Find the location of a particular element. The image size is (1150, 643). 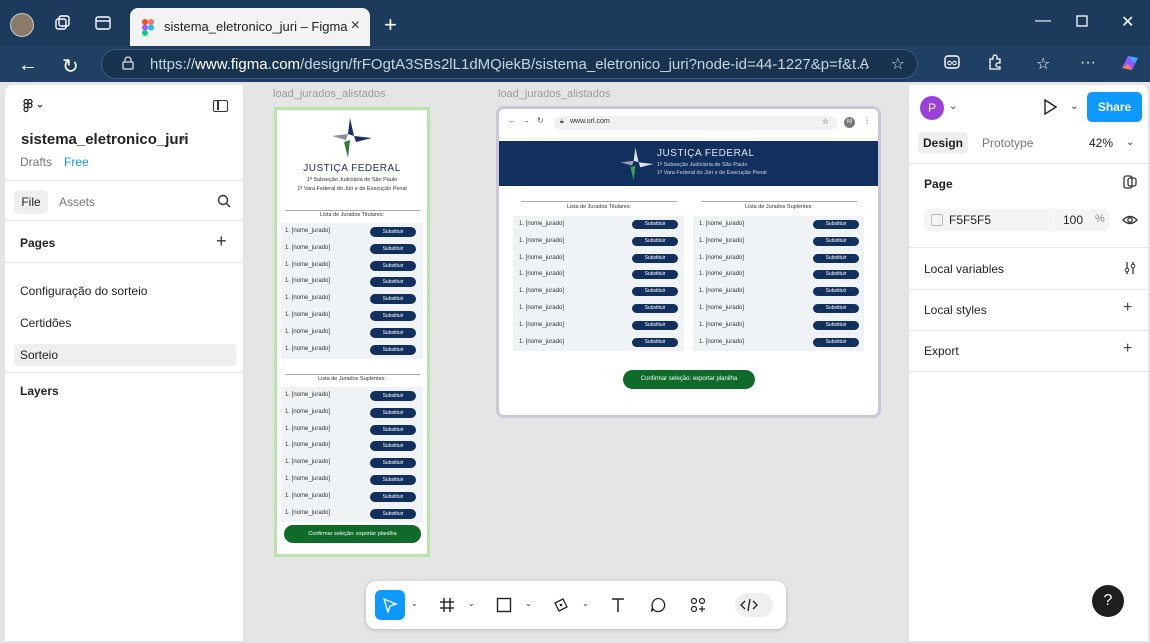

fill-hex-value: F5F5F5 is located at coordinates (970, 220).